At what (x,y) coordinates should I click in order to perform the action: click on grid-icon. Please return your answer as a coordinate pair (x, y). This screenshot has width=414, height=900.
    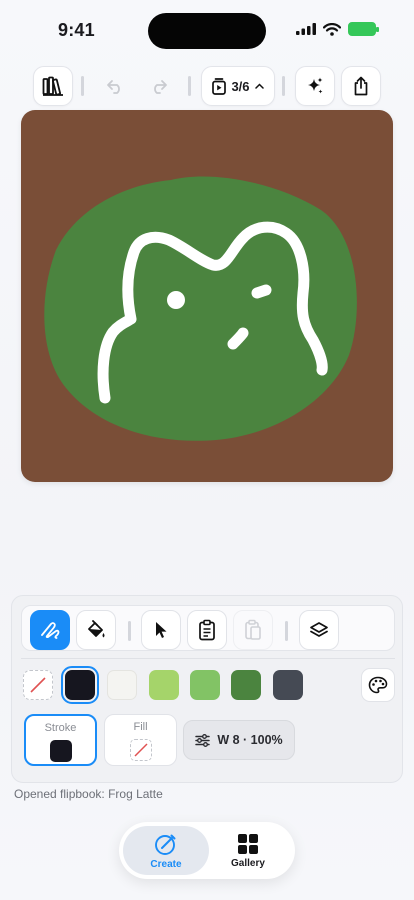
    Looking at the image, I should click on (248, 843).